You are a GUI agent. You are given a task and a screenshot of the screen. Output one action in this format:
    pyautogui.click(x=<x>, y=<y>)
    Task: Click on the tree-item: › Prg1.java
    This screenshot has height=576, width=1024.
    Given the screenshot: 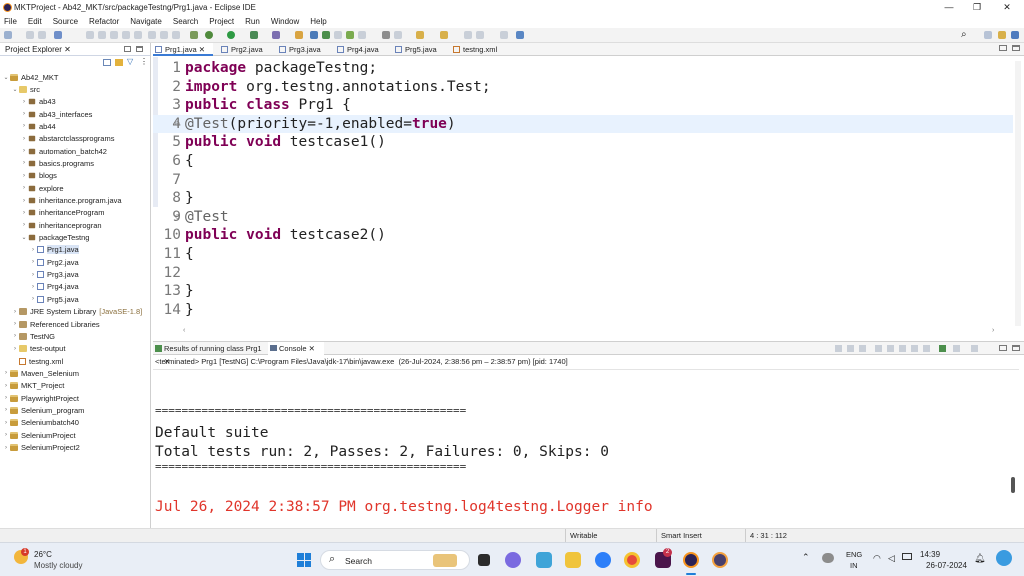 What is the action you would take?
    pyautogui.click(x=54, y=250)
    